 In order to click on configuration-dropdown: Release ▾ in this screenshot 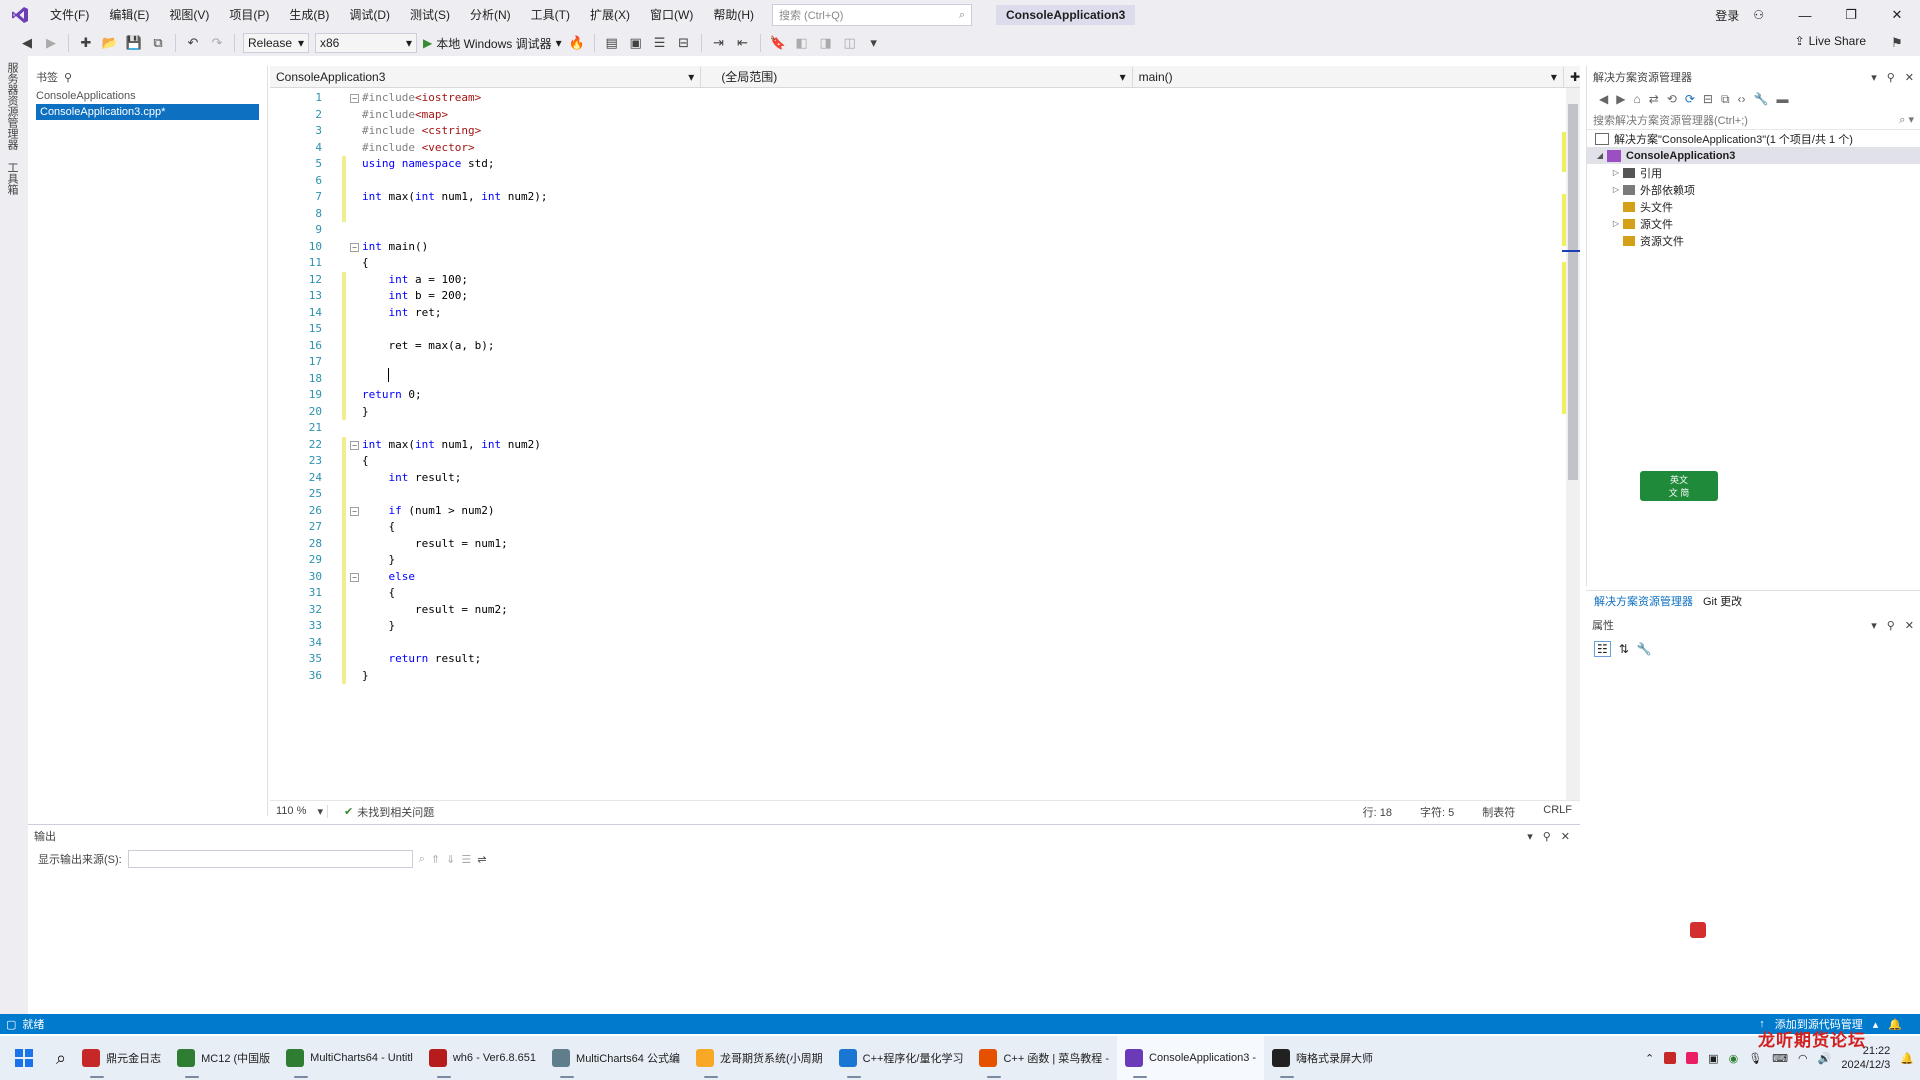, I will do `click(276, 43)`.